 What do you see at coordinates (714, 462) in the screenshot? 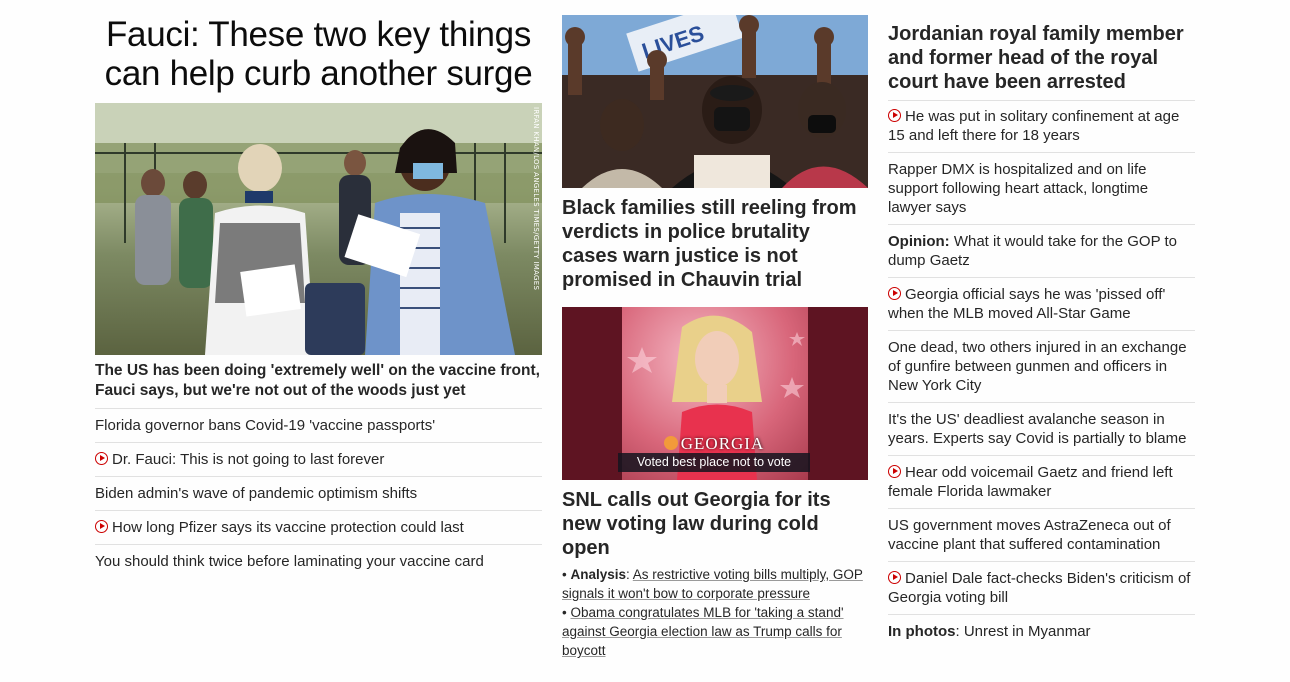
I see `lower-third-caption: Voted best place not to vote` at bounding box center [714, 462].